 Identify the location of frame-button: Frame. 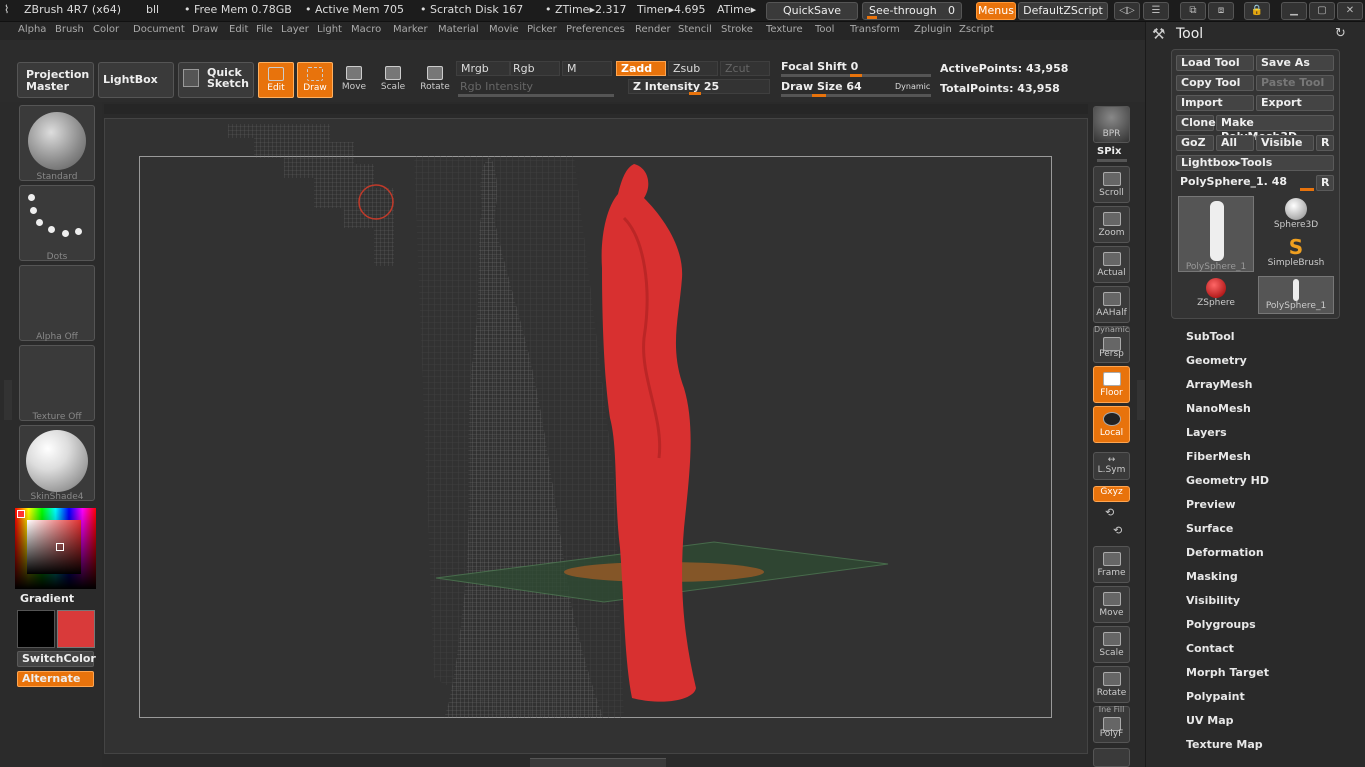
(1111, 564).